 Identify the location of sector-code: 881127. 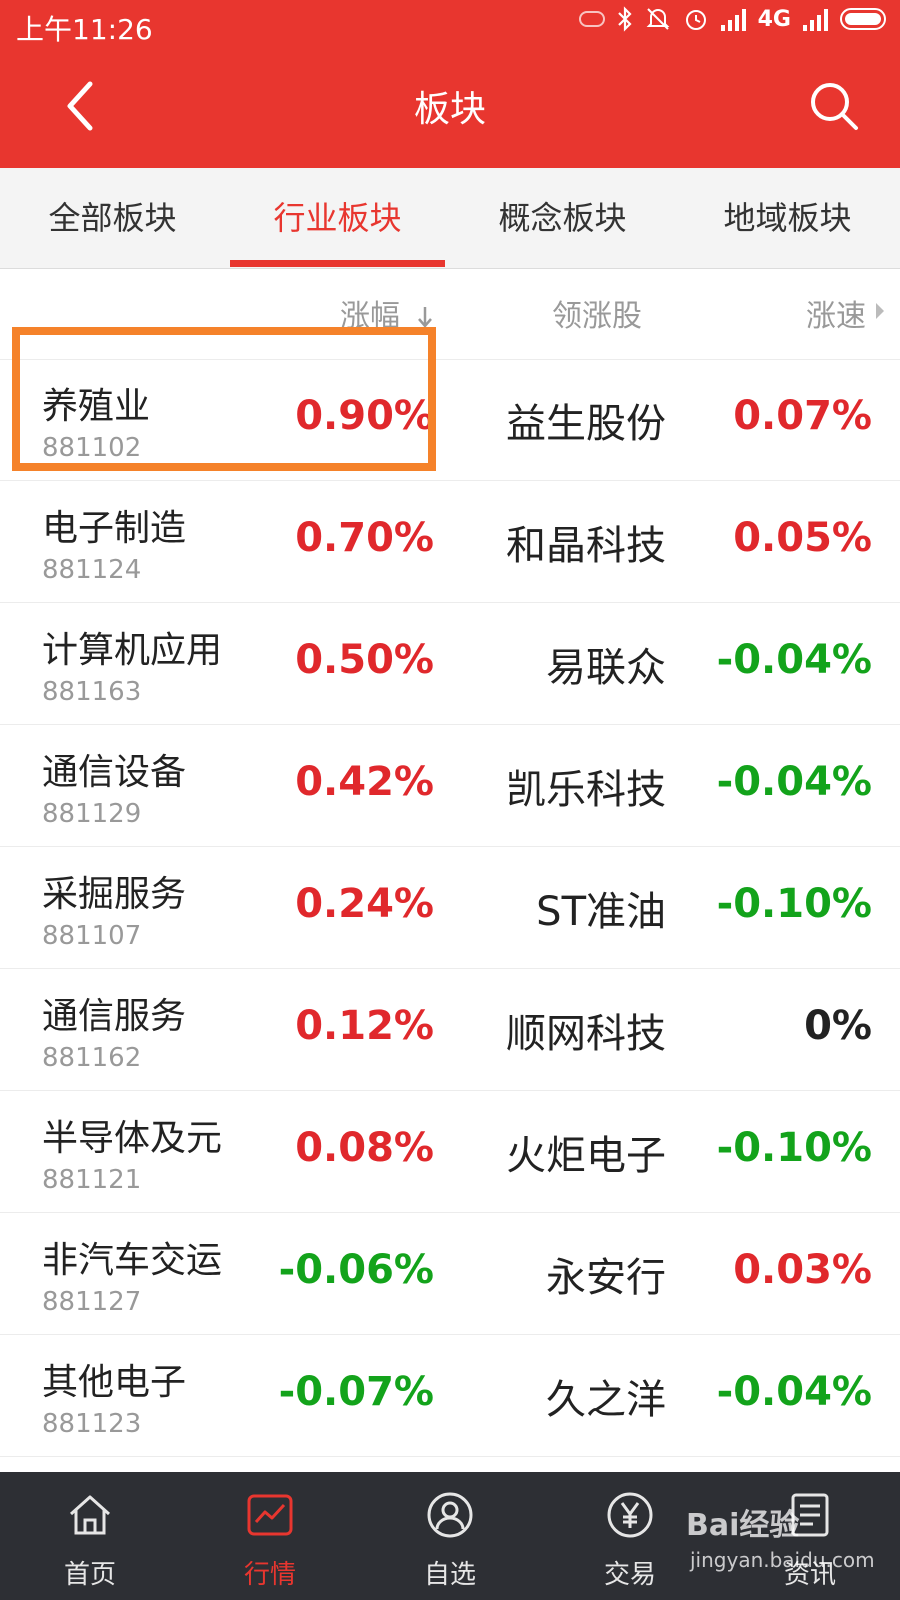
(92, 1302).